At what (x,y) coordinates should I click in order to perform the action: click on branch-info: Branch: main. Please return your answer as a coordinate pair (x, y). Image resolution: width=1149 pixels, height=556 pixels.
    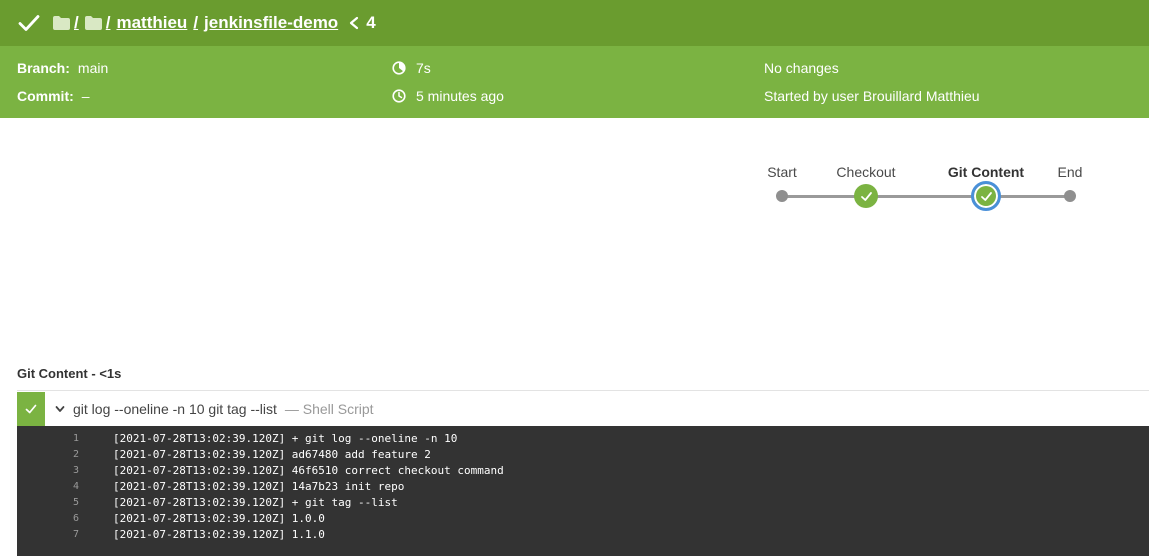
    Looking at the image, I should click on (62, 68).